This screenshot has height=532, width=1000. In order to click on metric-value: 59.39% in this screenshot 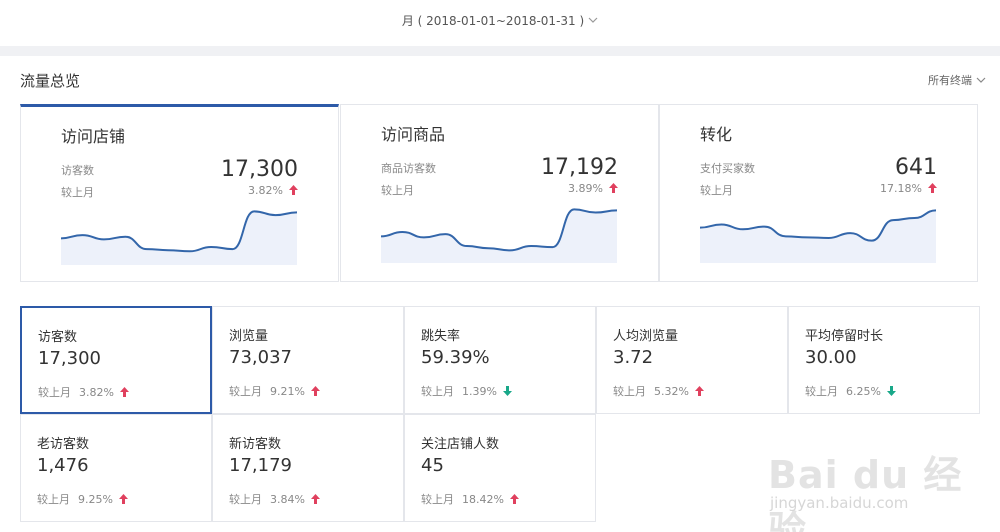, I will do `click(455, 357)`.